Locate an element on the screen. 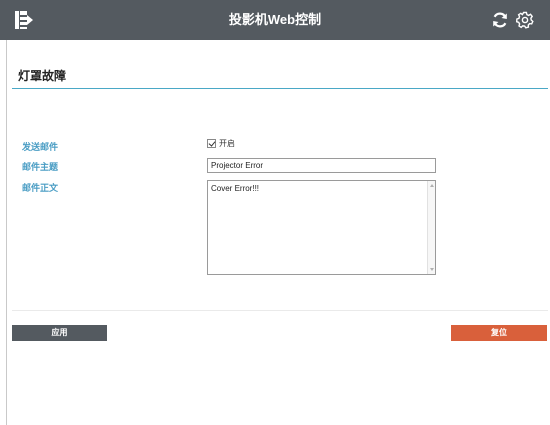  enable-checkbox-label: 开启 is located at coordinates (227, 143).